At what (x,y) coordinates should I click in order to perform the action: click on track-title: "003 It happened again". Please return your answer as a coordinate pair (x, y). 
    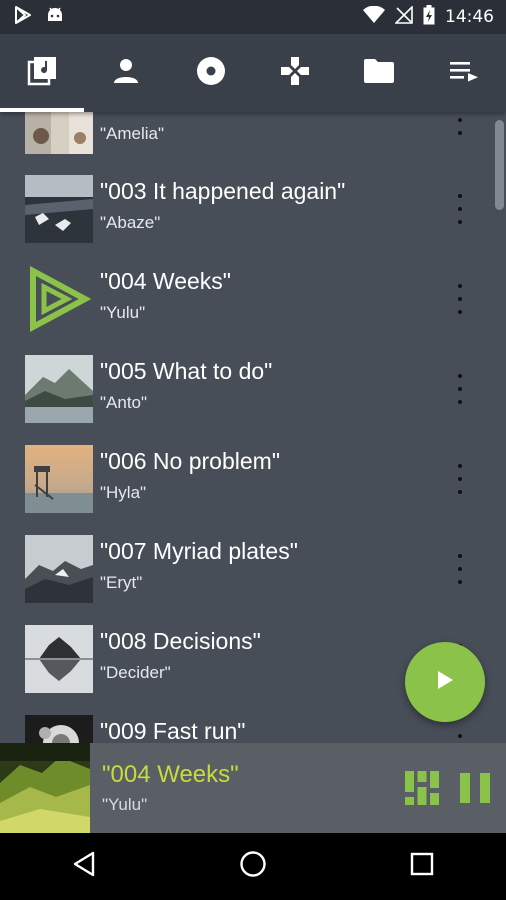
    Looking at the image, I should click on (223, 191).